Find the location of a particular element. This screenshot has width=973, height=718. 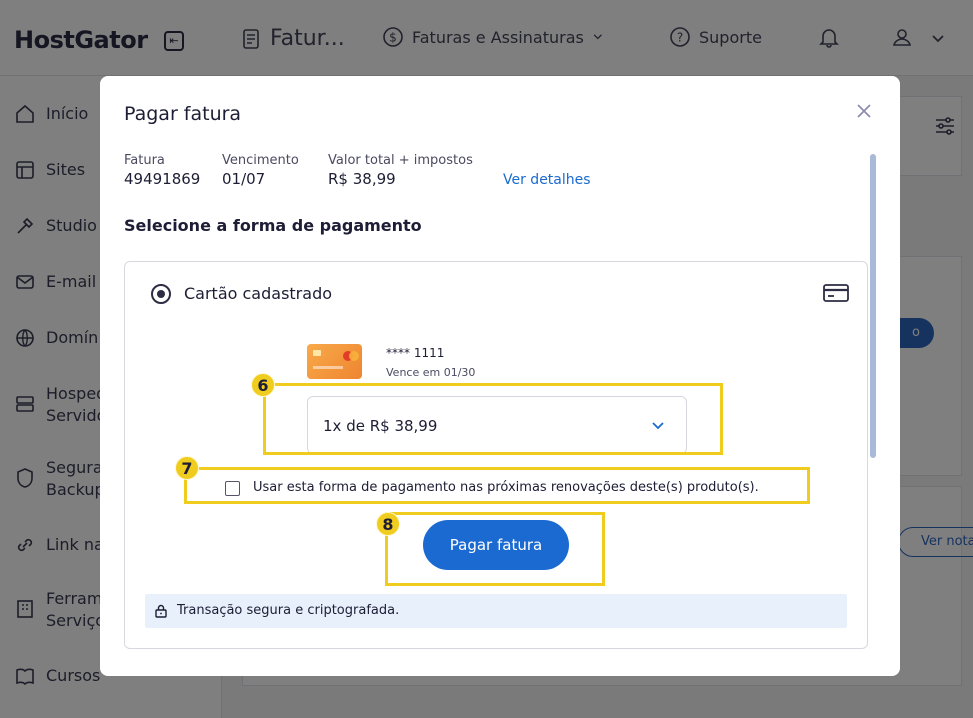

modal-title: Pagar fatura is located at coordinates (183, 114).